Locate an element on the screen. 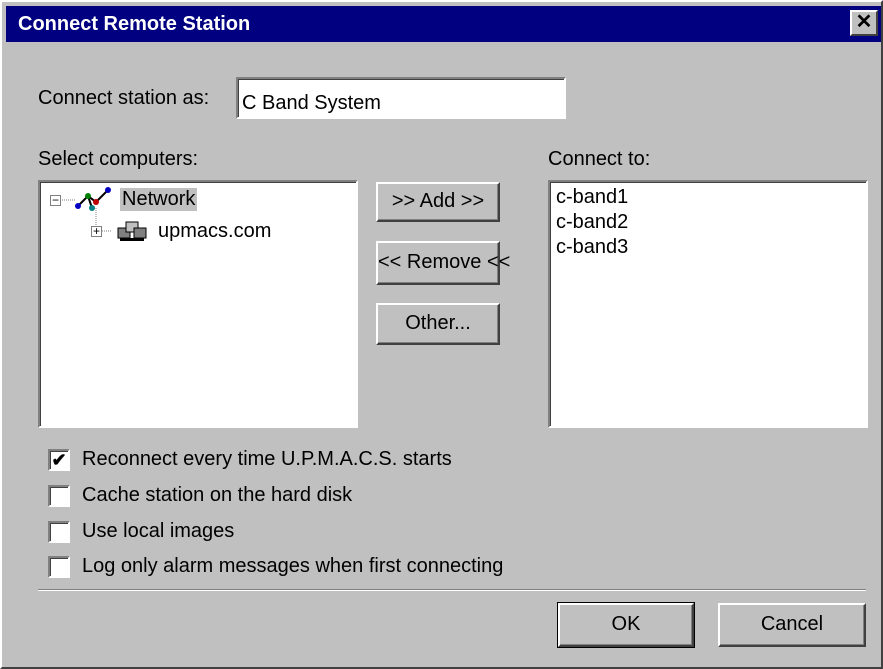  local-images-label: Use local images is located at coordinates (158, 531).